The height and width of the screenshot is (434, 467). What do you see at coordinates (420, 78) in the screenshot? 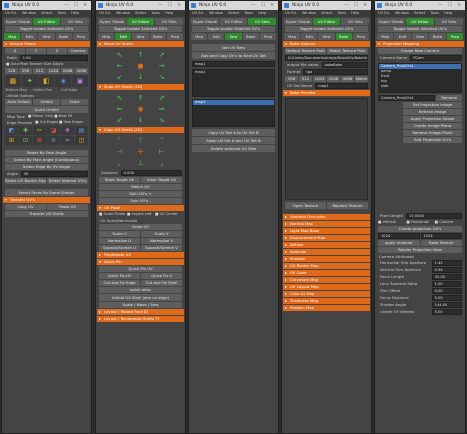
I see `camera-list: Camera_ProjeCts1 persp front top side` at bounding box center [420, 78].